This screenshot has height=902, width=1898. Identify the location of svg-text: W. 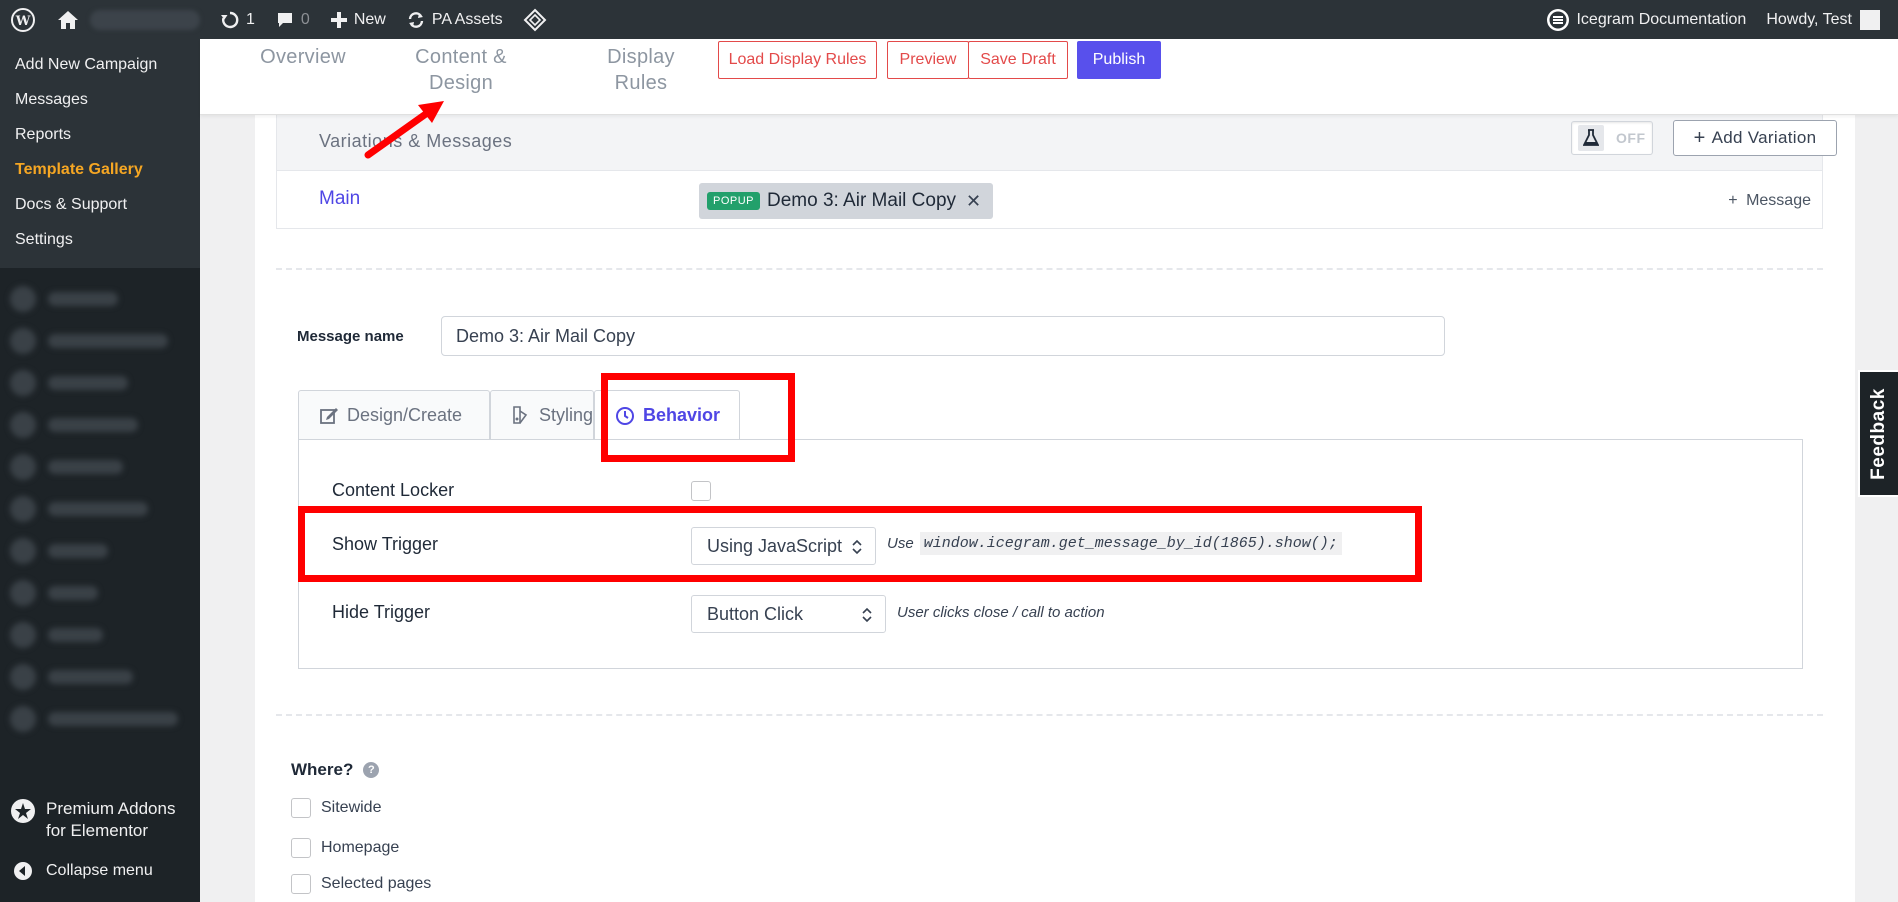
(23, 21).